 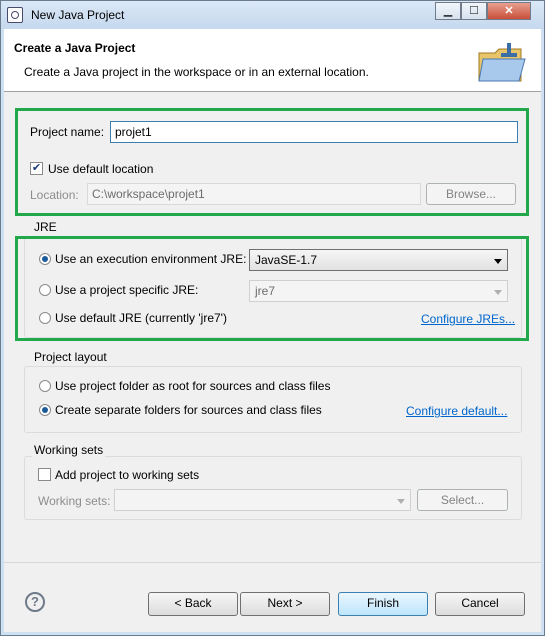 I want to click on wizard-title: Create a Java Project, so click(x=75, y=48).